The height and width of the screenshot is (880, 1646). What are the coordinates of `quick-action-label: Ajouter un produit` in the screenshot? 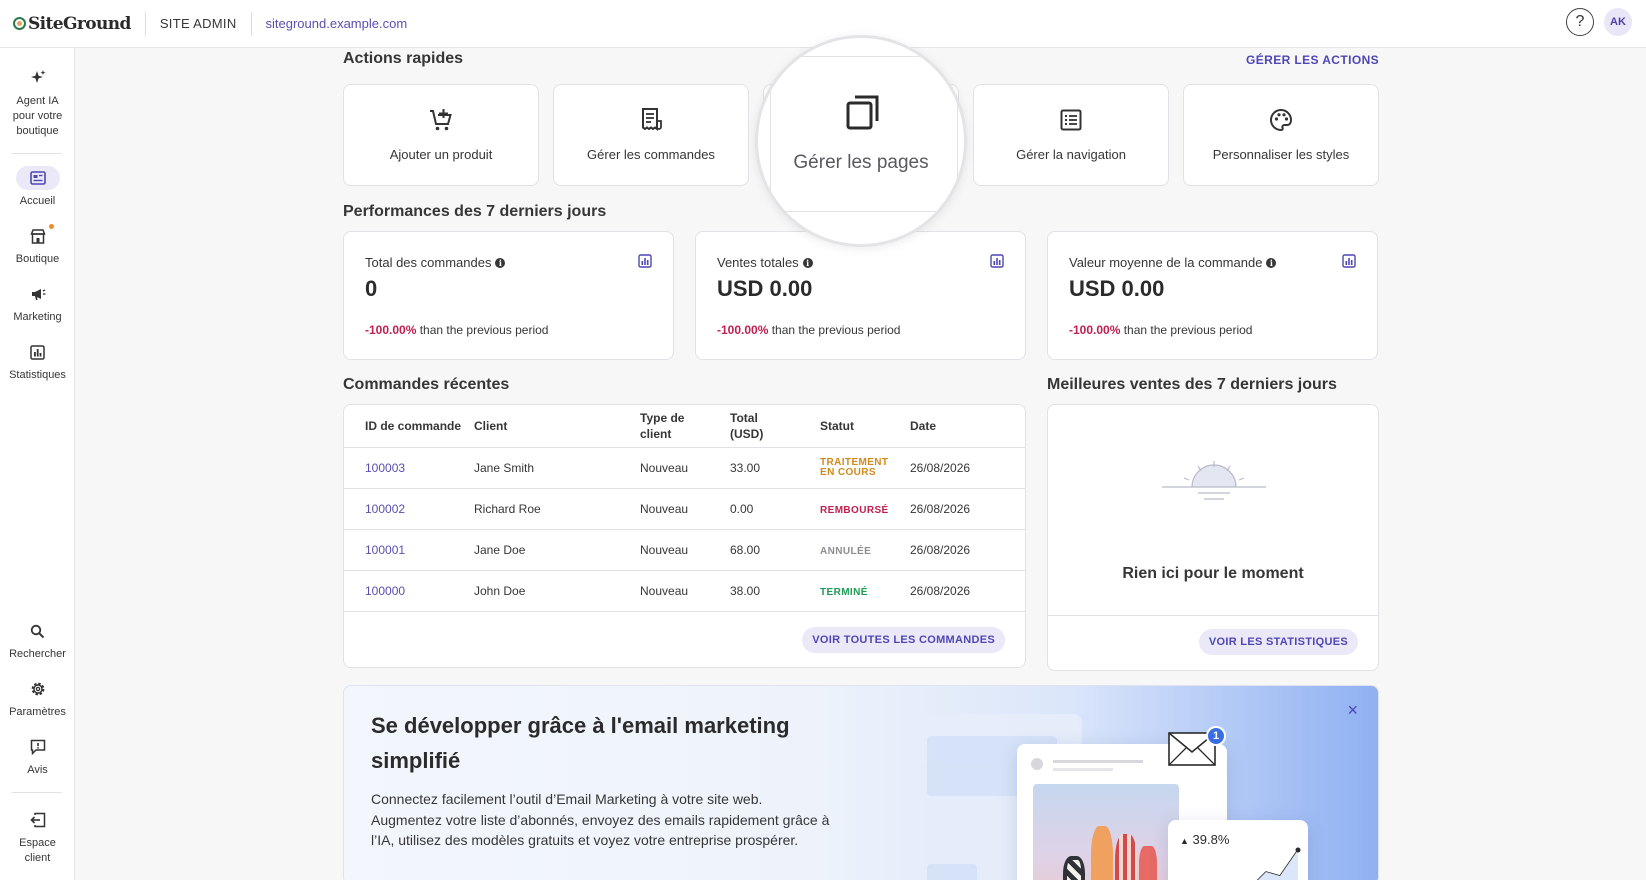 It's located at (441, 154).